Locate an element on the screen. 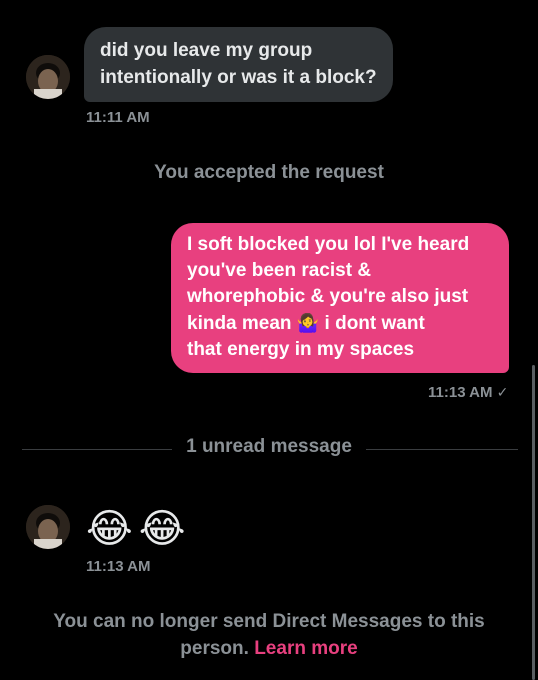 Image resolution: width=538 pixels, height=680 pixels. learn-more-link: Learn more is located at coordinates (305, 648).